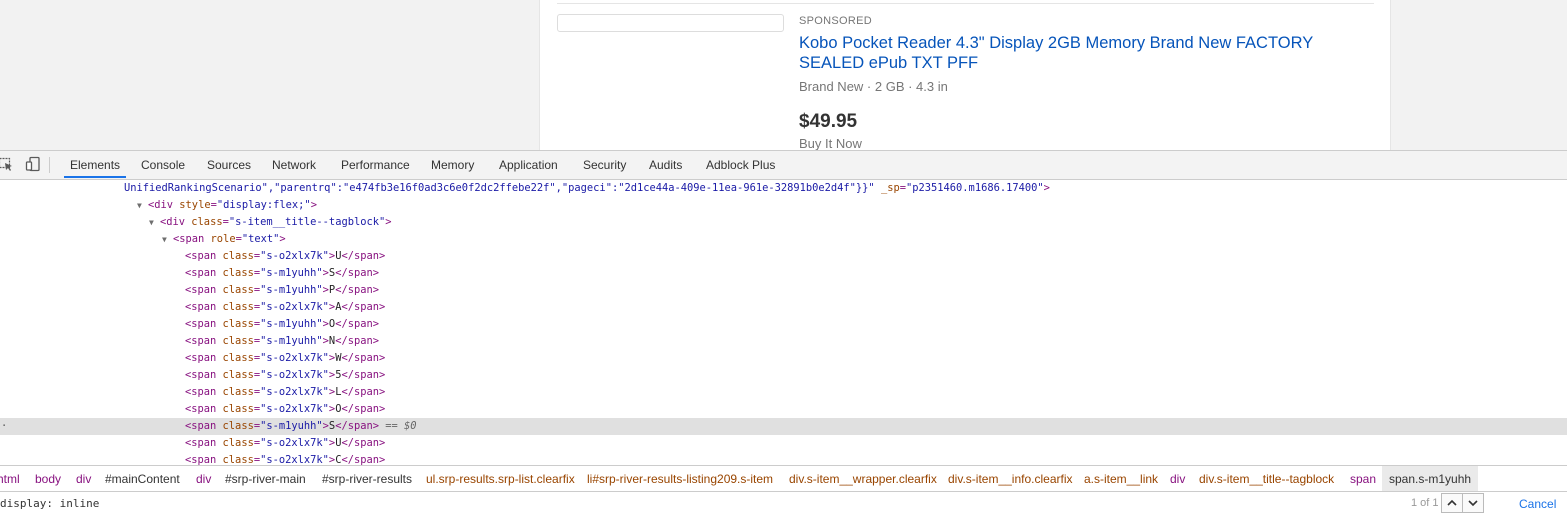 This screenshot has height=514, width=1567. What do you see at coordinates (740, 164) in the screenshot?
I see `tab-adblock-plus: Adblock Plus` at bounding box center [740, 164].